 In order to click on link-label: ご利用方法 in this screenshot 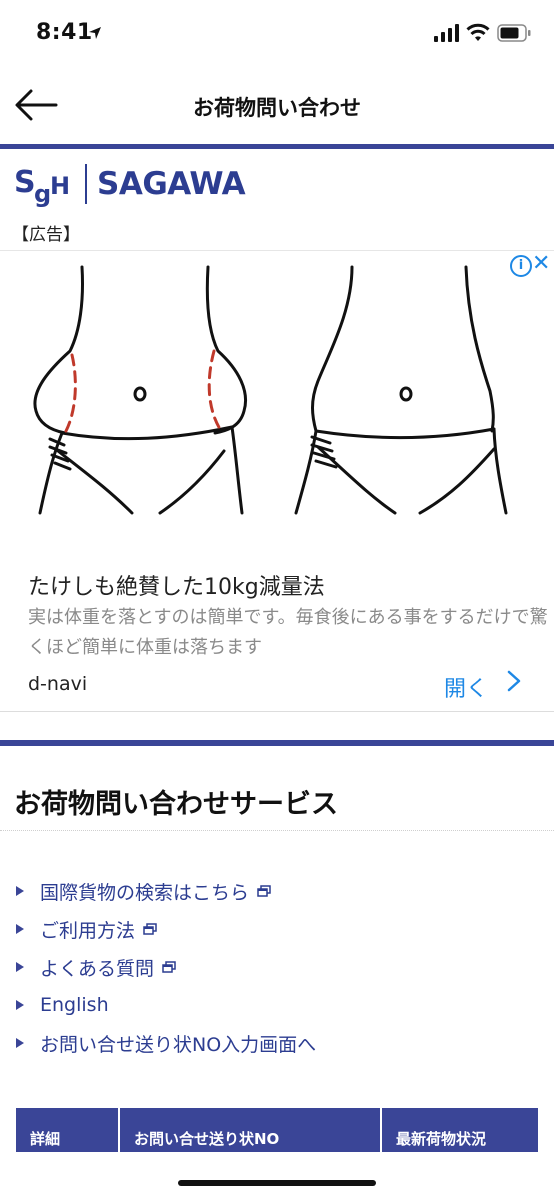, I will do `click(87, 929)`.